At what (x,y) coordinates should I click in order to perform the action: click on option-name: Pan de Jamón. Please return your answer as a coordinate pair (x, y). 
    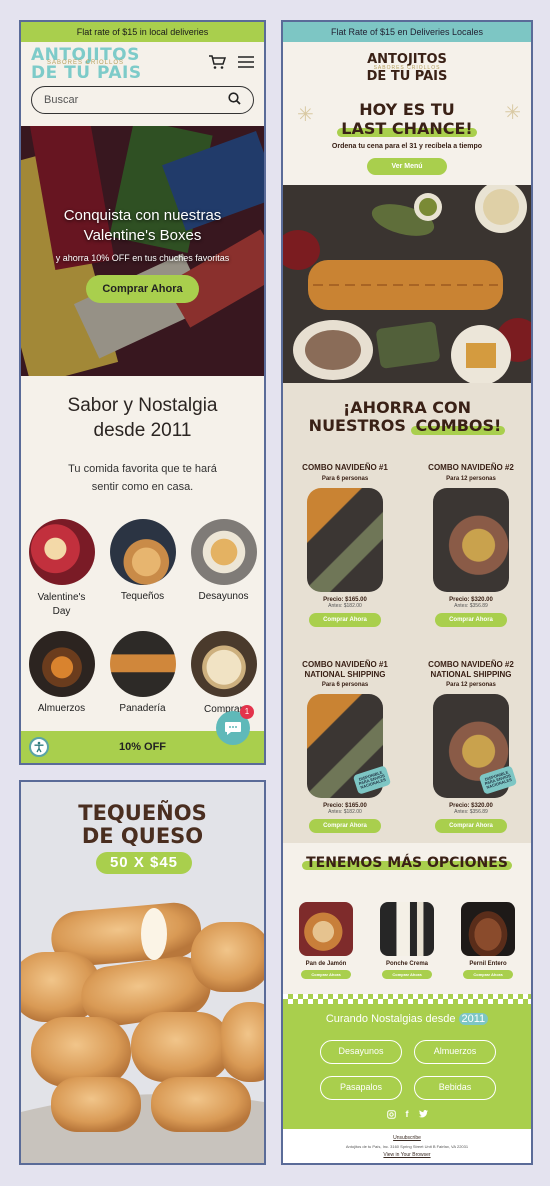
    Looking at the image, I should click on (326, 964).